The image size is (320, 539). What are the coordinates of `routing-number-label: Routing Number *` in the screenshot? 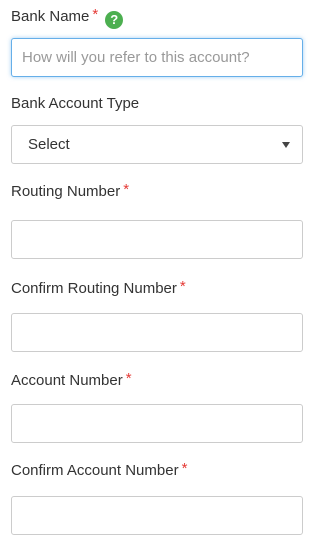 It's located at (70, 191).